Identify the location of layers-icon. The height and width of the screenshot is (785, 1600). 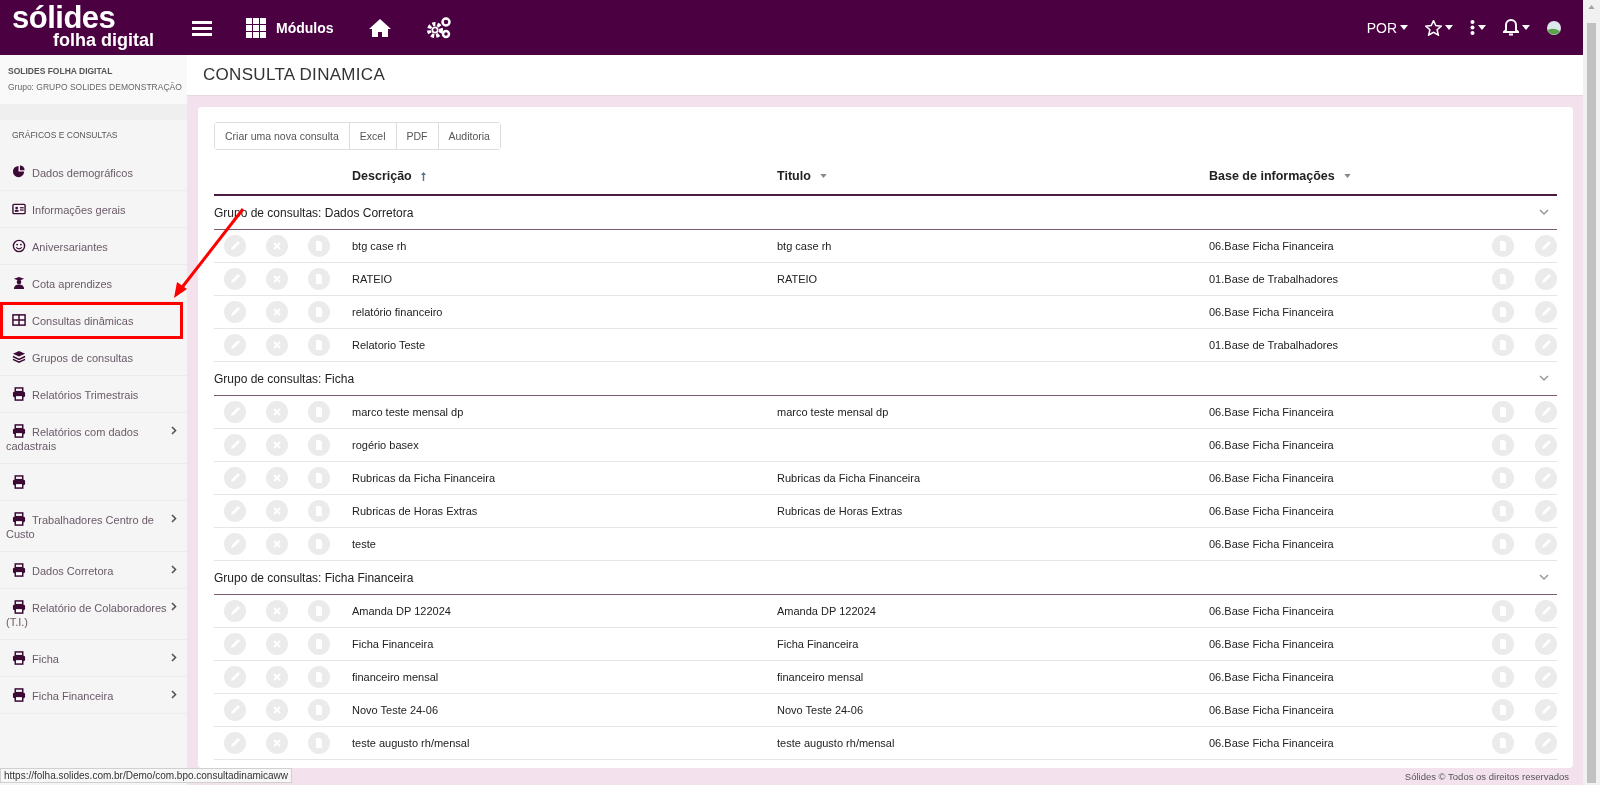
(19, 357).